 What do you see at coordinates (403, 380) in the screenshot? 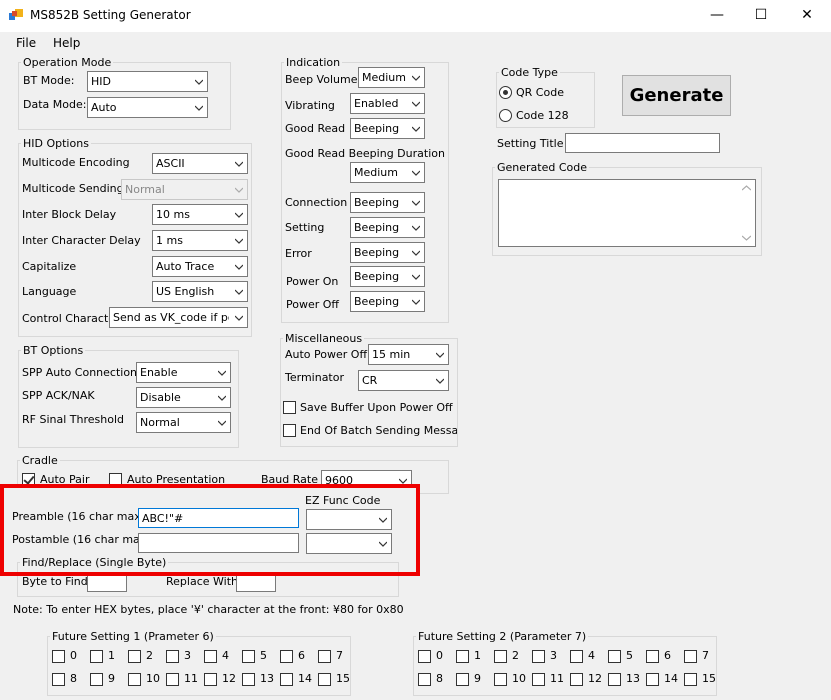
I see `terminator-select: CR` at bounding box center [403, 380].